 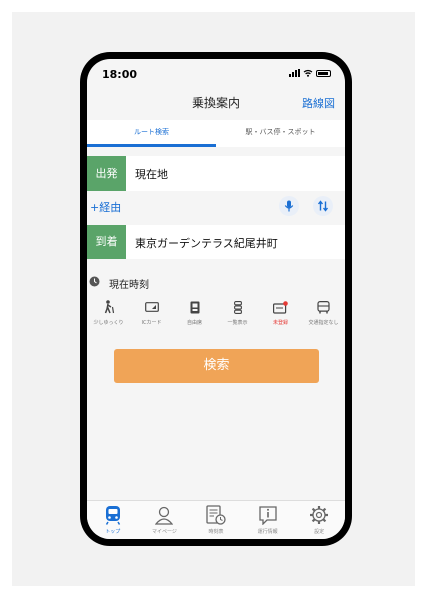 I want to click on search-tabs: ルート検索 駅・バス停・スポット, so click(x=216, y=133).